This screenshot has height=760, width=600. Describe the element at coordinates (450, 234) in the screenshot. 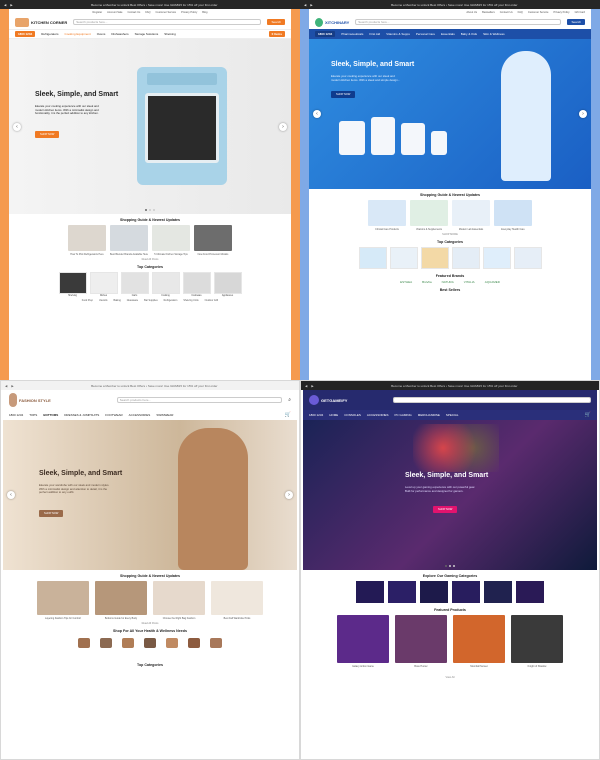

I see `shop-more-link: SHOP MORE` at that location.